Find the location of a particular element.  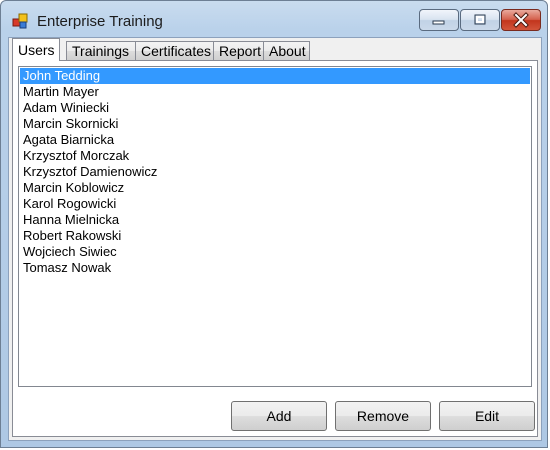

minimize-button is located at coordinates (439, 20).